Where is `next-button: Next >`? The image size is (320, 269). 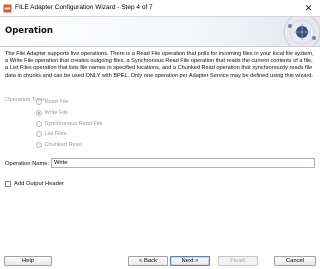
next-button: Next > is located at coordinates (190, 261).